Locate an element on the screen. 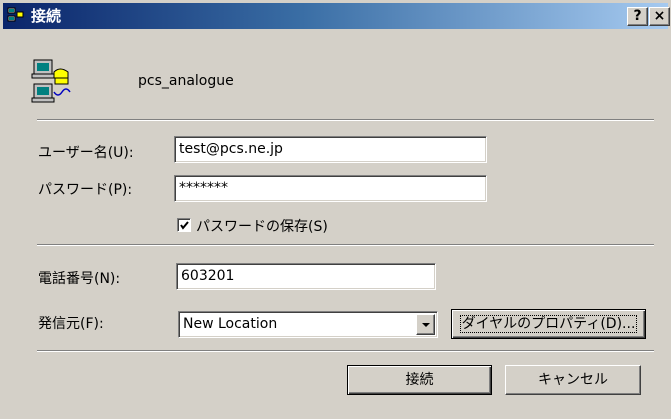 The width and height of the screenshot is (671, 419). save-password-label: パスワードの保存(S) is located at coordinates (262, 226).